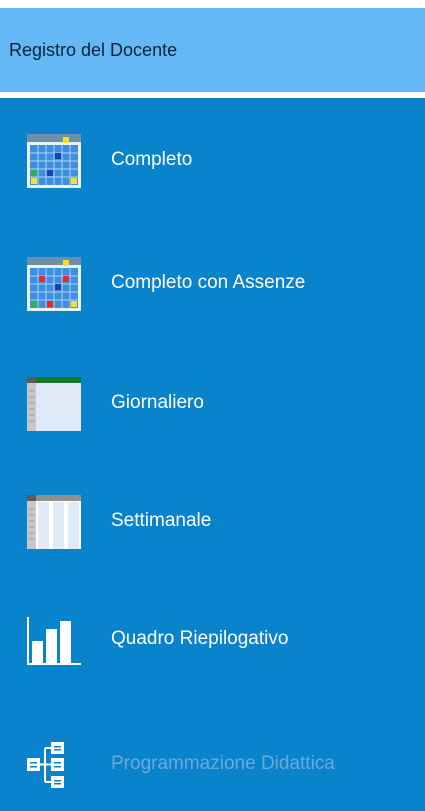 This screenshot has width=425, height=811. I want to click on weekly-sheet-icon, so click(54, 522).